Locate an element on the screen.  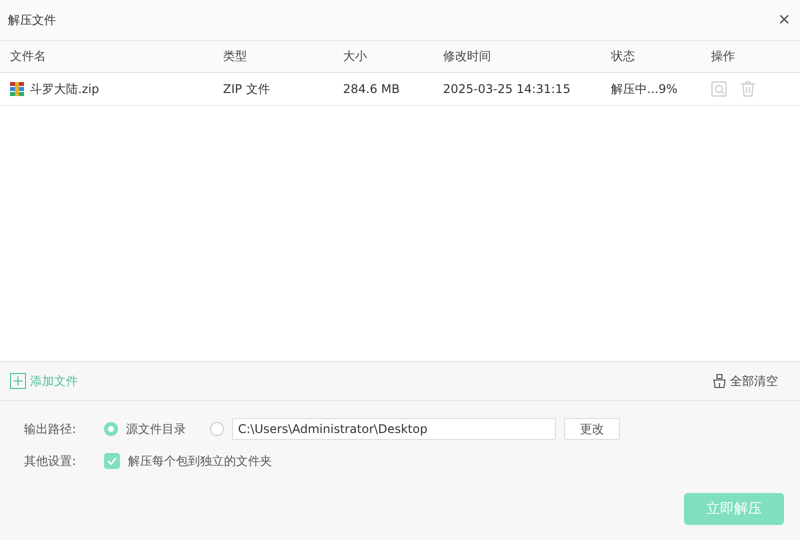
output-path-label: 输出路径: is located at coordinates (51, 429).